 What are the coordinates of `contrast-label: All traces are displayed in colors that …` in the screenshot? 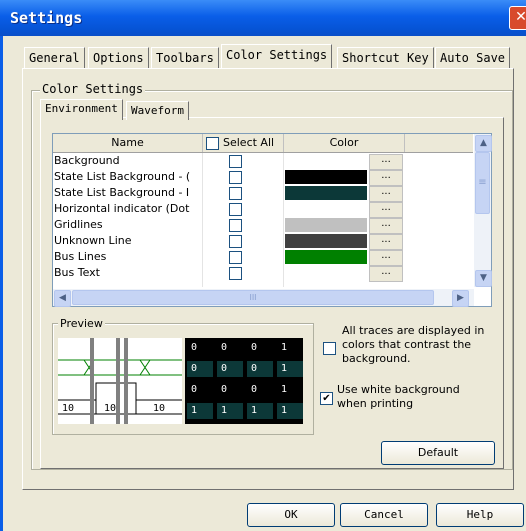 It's located at (413, 344).